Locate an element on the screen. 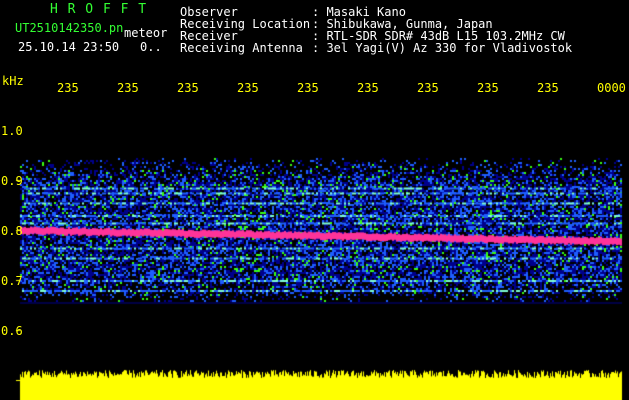  x-tick-label: 0000 is located at coordinates (611, 88).